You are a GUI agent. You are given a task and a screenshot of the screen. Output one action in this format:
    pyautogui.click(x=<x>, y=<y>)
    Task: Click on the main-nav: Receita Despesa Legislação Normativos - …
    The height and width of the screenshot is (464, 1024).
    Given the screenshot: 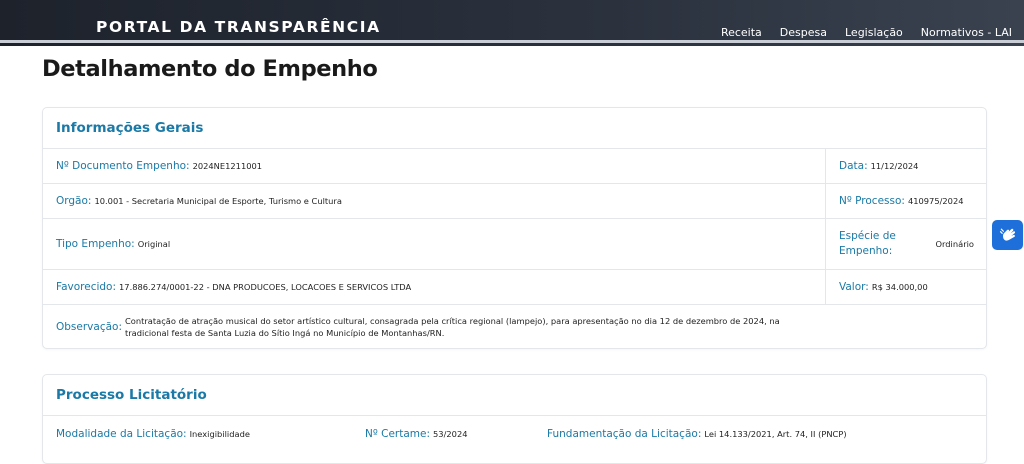 What is the action you would take?
    pyautogui.click(x=866, y=32)
    